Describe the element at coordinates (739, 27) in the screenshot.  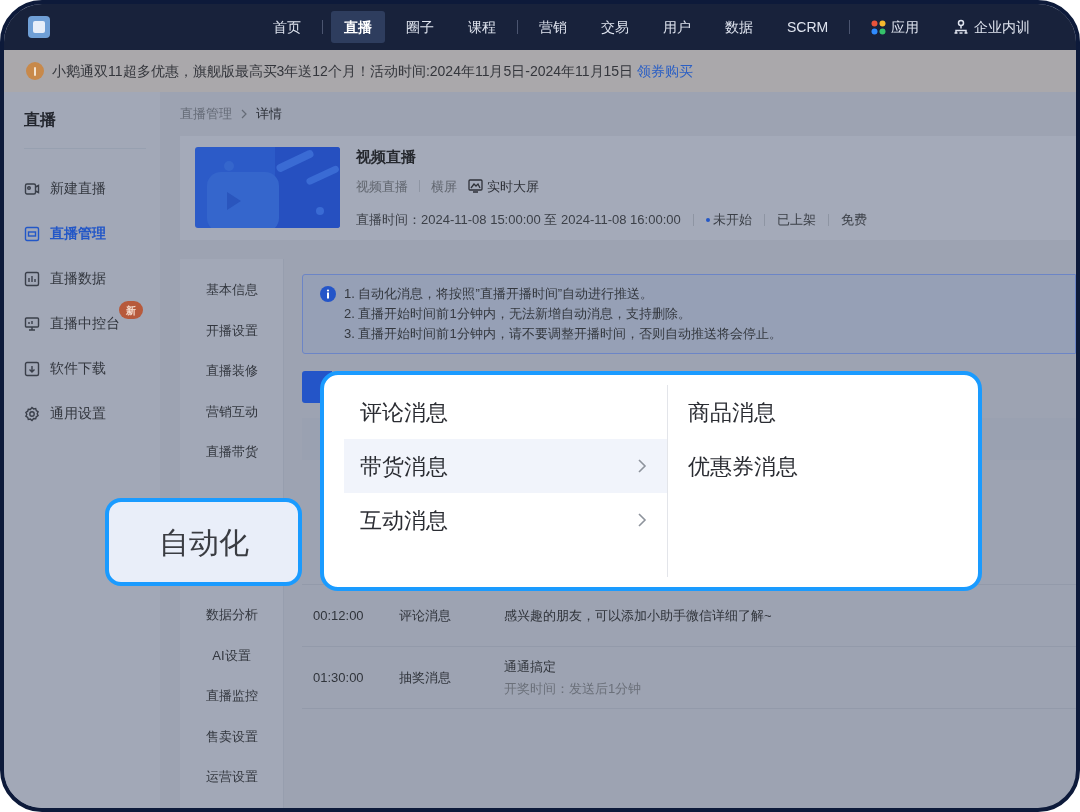
I see `nav-tab: 数据` at that location.